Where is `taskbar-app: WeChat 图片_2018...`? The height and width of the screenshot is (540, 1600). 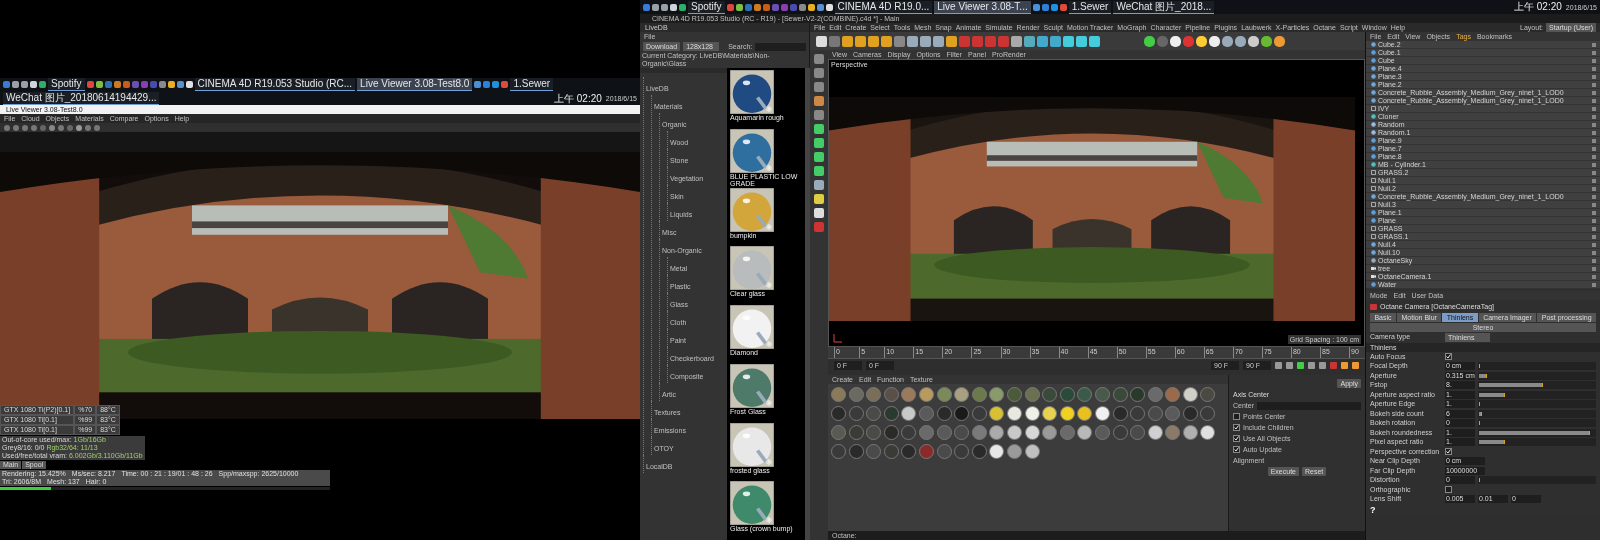 taskbar-app: WeChat 图片_2018... is located at coordinates (1164, 7).